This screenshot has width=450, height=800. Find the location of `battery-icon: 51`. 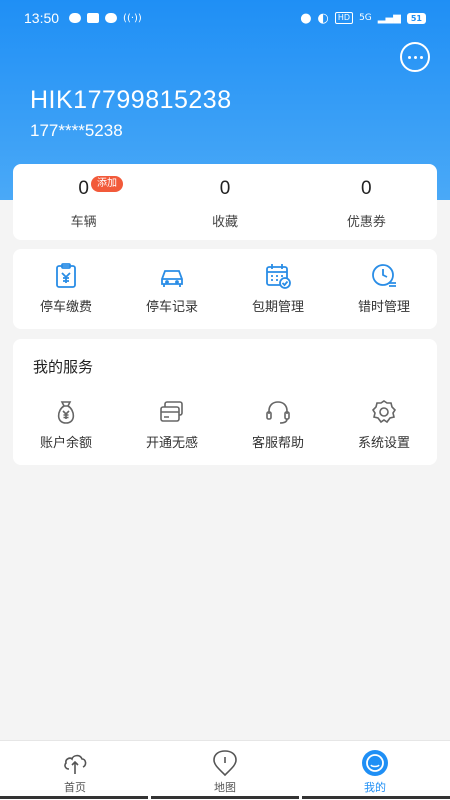

battery-icon: 51 is located at coordinates (416, 18).